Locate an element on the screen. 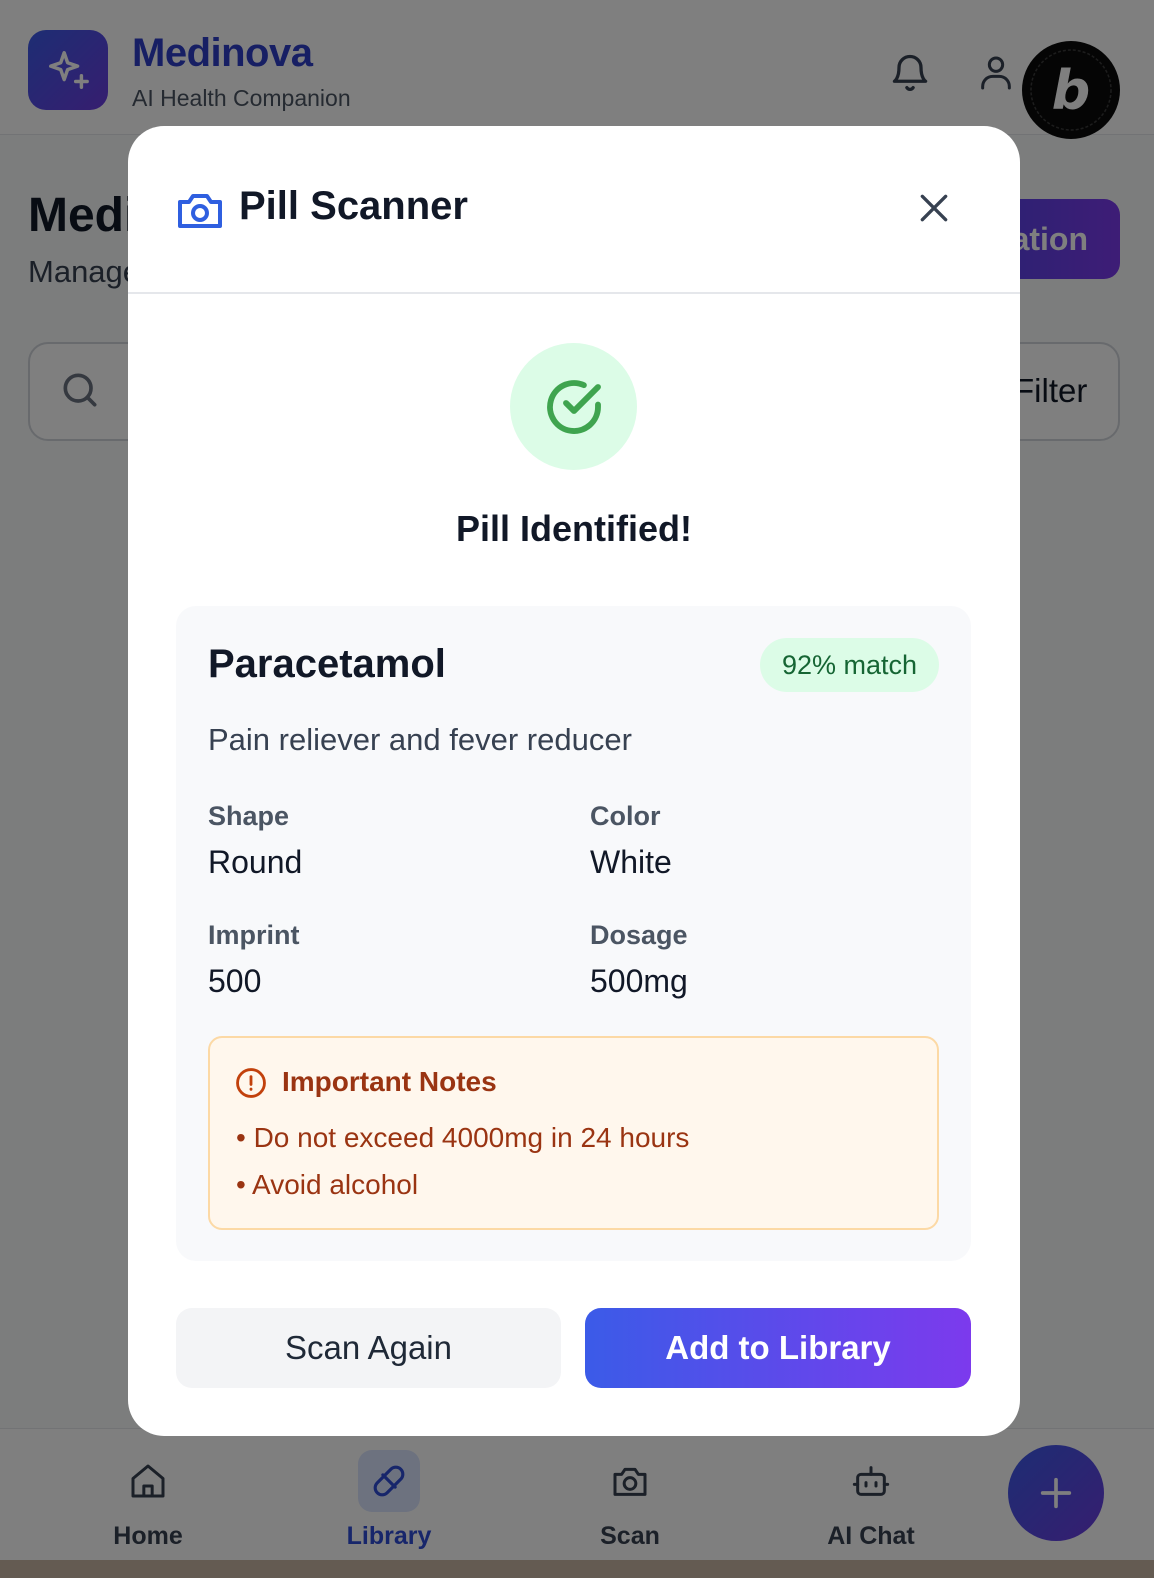  drug-description: Pain reliever and fever reducer is located at coordinates (420, 739).